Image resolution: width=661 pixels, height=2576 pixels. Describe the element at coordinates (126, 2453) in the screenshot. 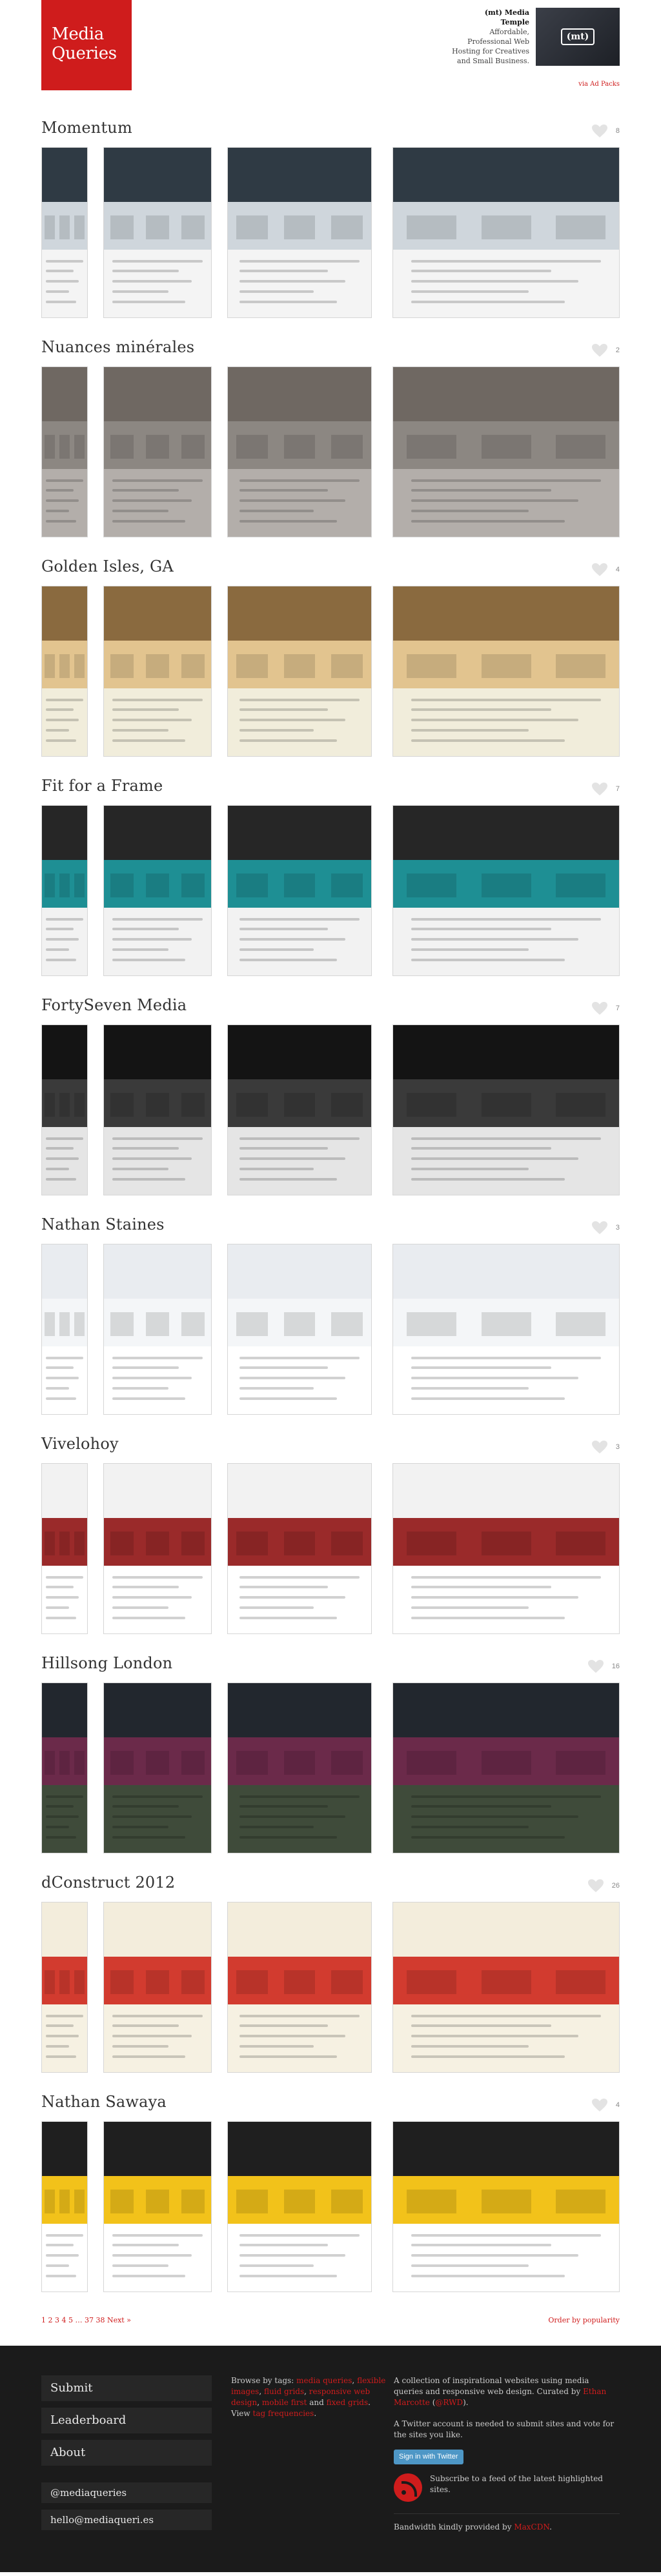

I see `nav-about: About` at that location.